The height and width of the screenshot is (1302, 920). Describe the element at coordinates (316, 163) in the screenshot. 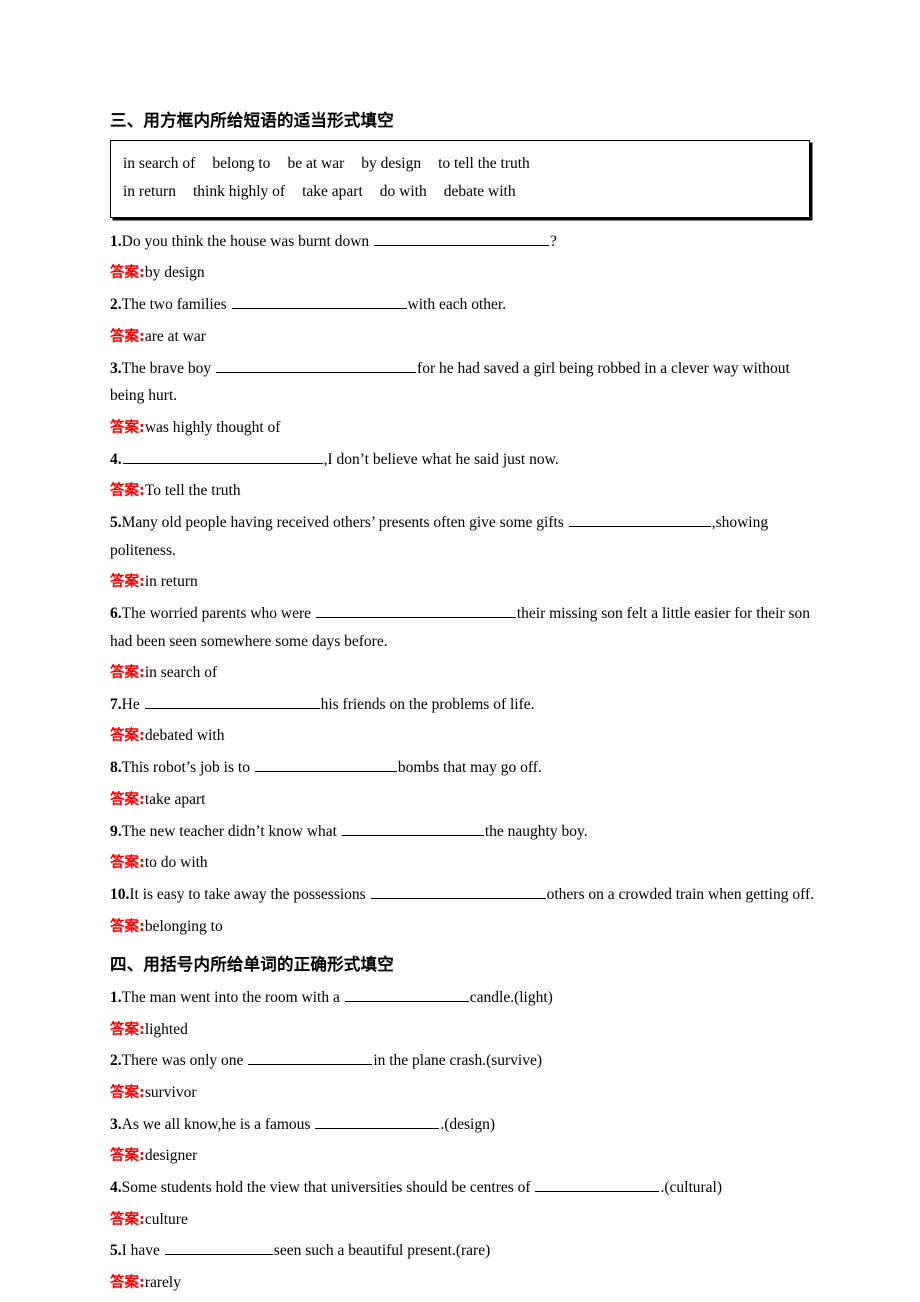

I see `word-bank-phrase: be at war` at that location.